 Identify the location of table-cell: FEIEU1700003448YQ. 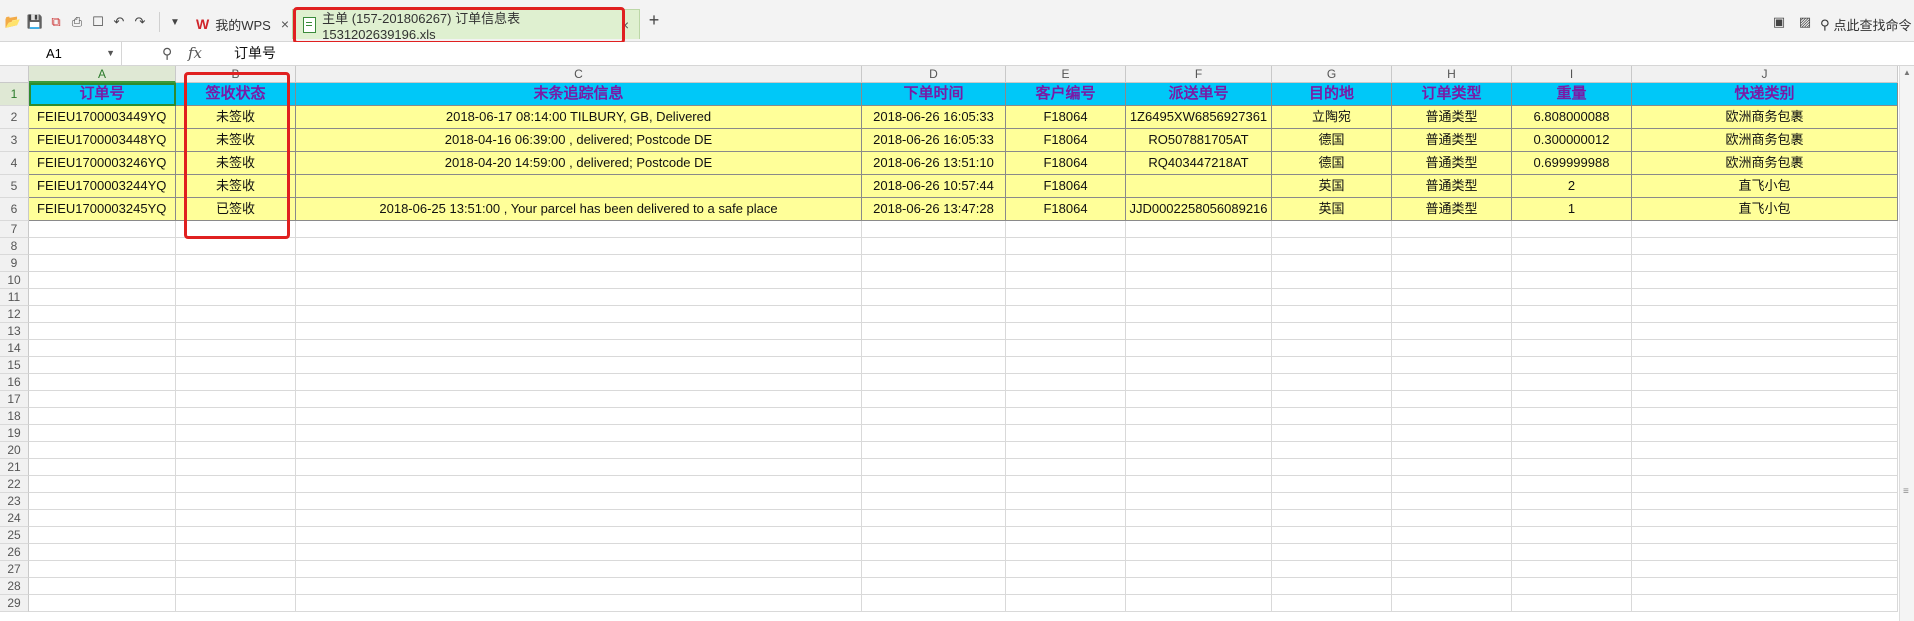
(102, 140).